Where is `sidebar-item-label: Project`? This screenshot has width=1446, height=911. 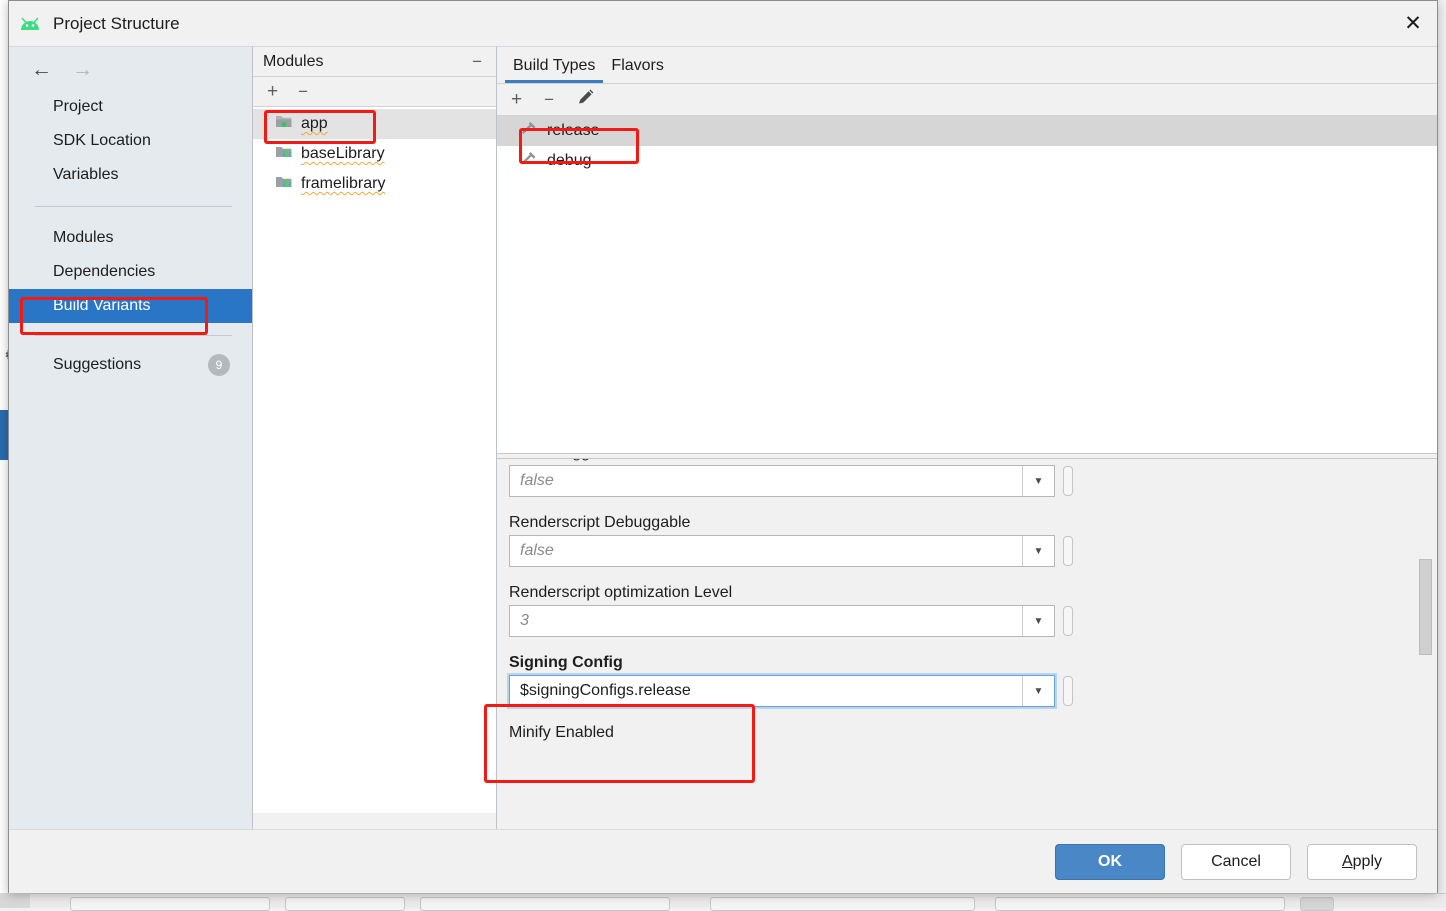 sidebar-item-label: Project is located at coordinates (78, 107).